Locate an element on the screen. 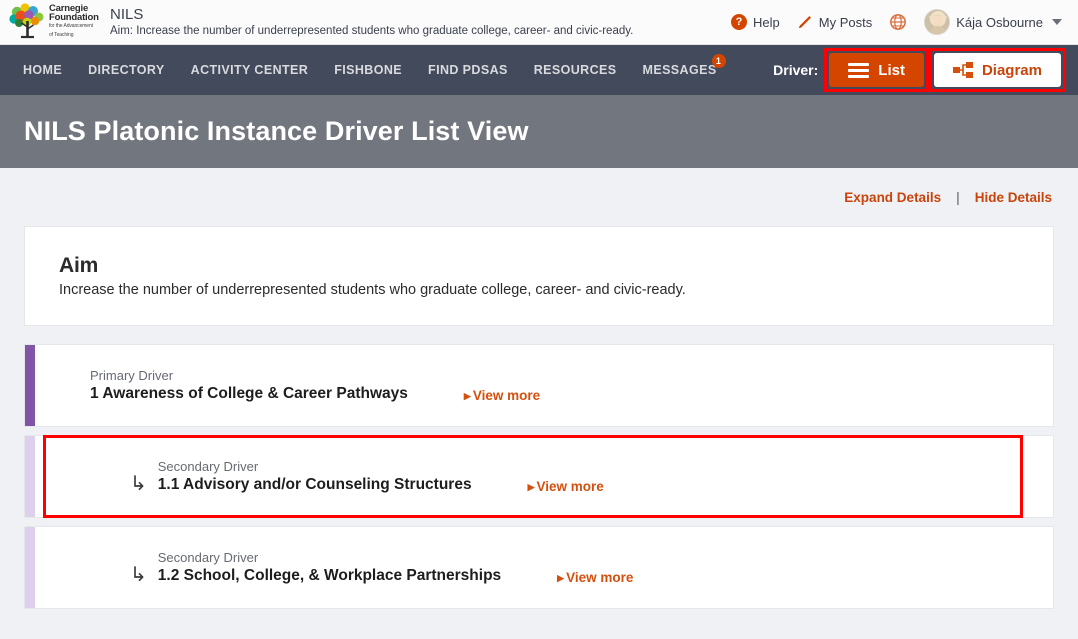 This screenshot has width=1078, height=639. language-globe-button is located at coordinates (898, 22).